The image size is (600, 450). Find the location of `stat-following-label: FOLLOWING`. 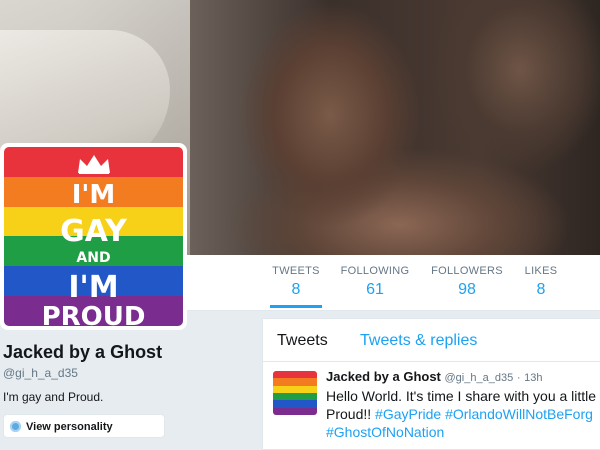

stat-following-label: FOLLOWING is located at coordinates (375, 271).